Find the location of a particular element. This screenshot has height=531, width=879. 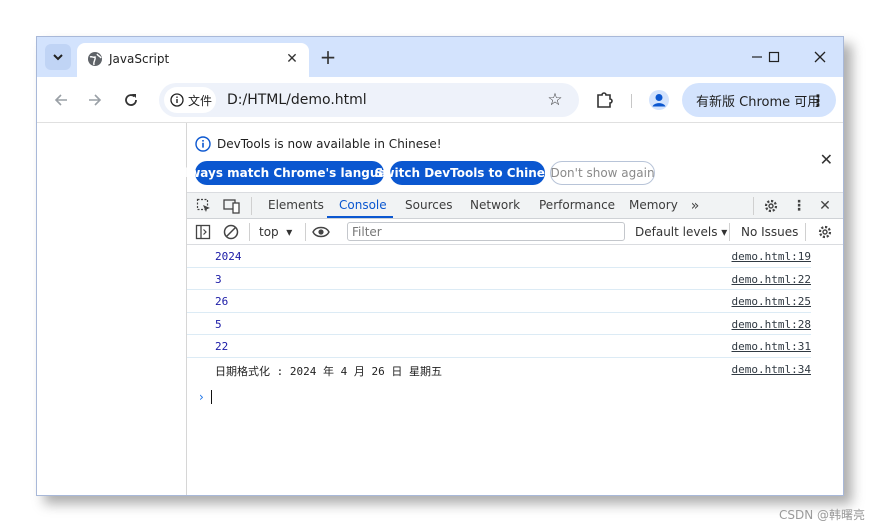

console-message-row: 日期格式化 : 2024 年 4 月 26 日 星期五 demo.html:34 is located at coordinates (499, 369).